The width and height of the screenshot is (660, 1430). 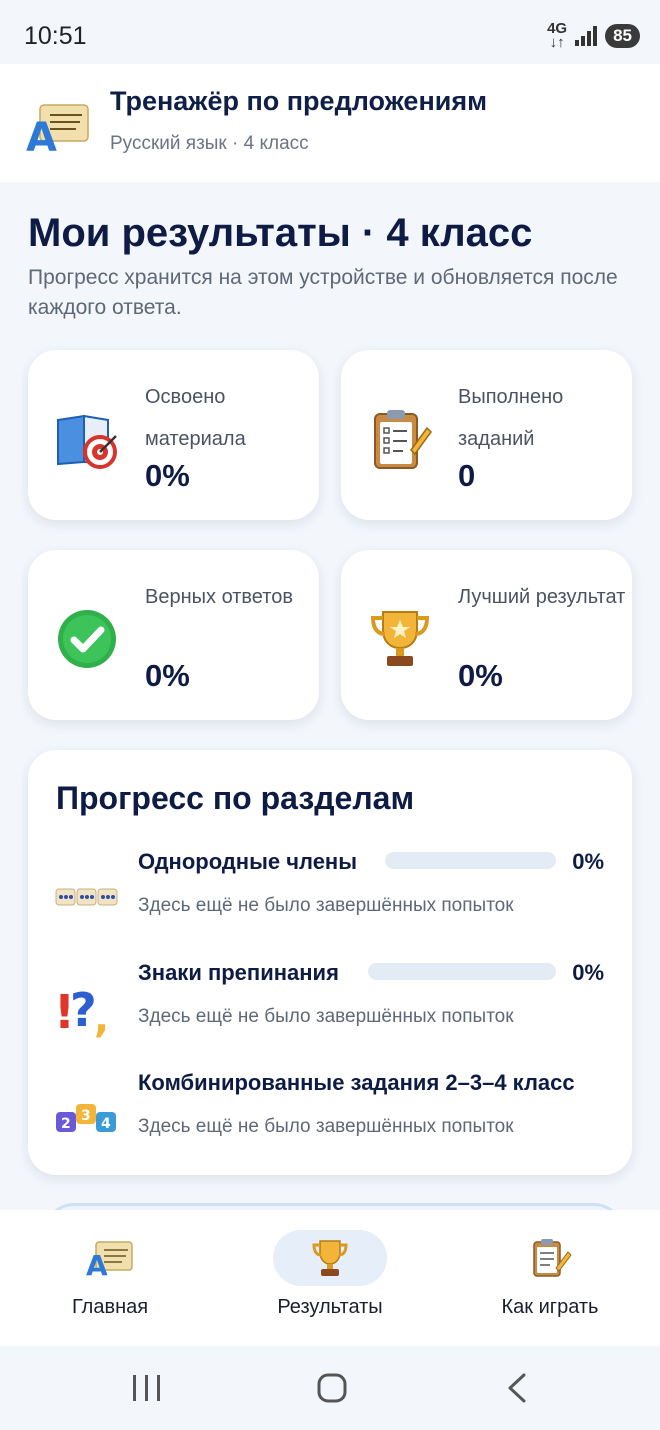 What do you see at coordinates (486, 635) in the screenshot?
I see `stat-card-best: Лучший результат 0%` at bounding box center [486, 635].